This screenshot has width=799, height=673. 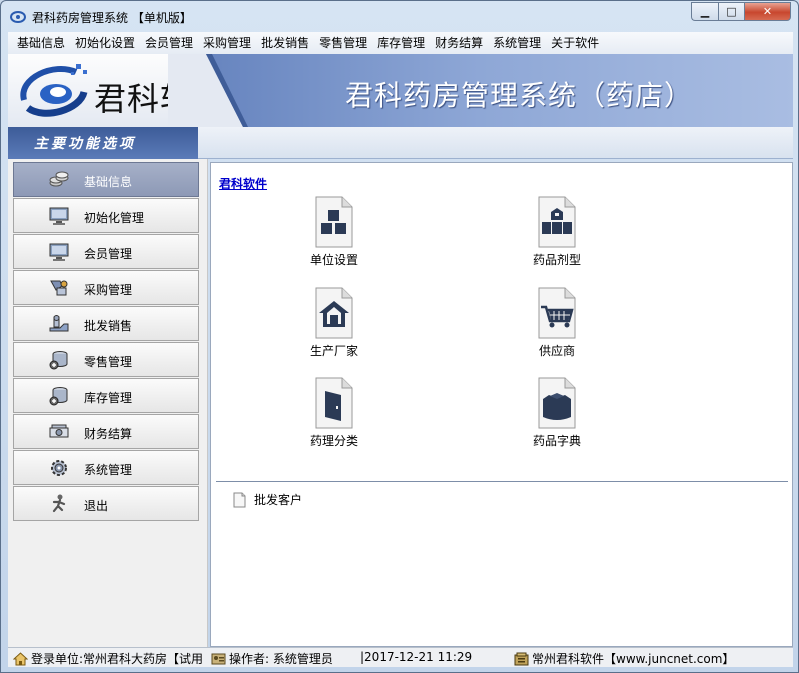 What do you see at coordinates (334, 403) in the screenshot?
I see `door-icon` at bounding box center [334, 403].